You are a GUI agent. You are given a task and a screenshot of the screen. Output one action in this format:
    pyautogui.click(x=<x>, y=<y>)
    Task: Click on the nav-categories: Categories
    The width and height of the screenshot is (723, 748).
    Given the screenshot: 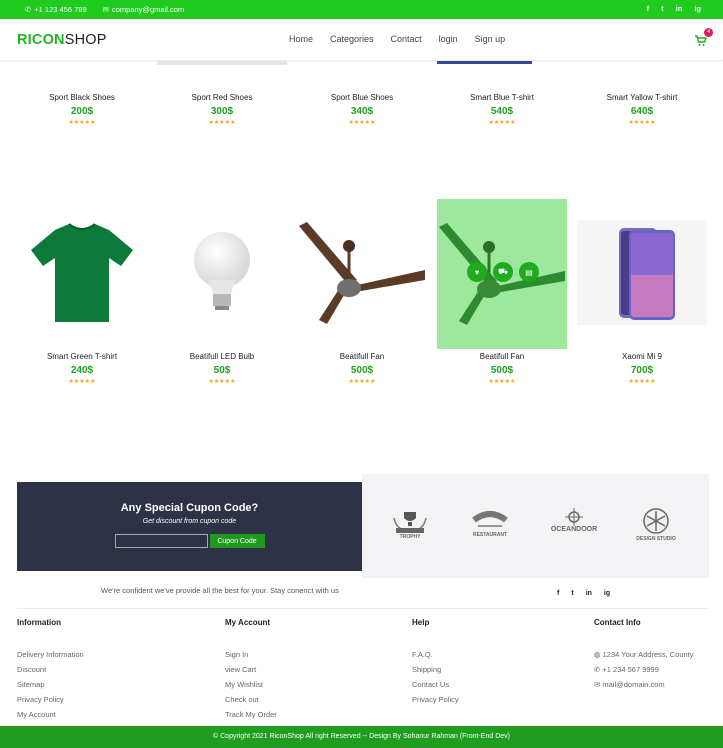 What is the action you would take?
    pyautogui.click(x=352, y=39)
    